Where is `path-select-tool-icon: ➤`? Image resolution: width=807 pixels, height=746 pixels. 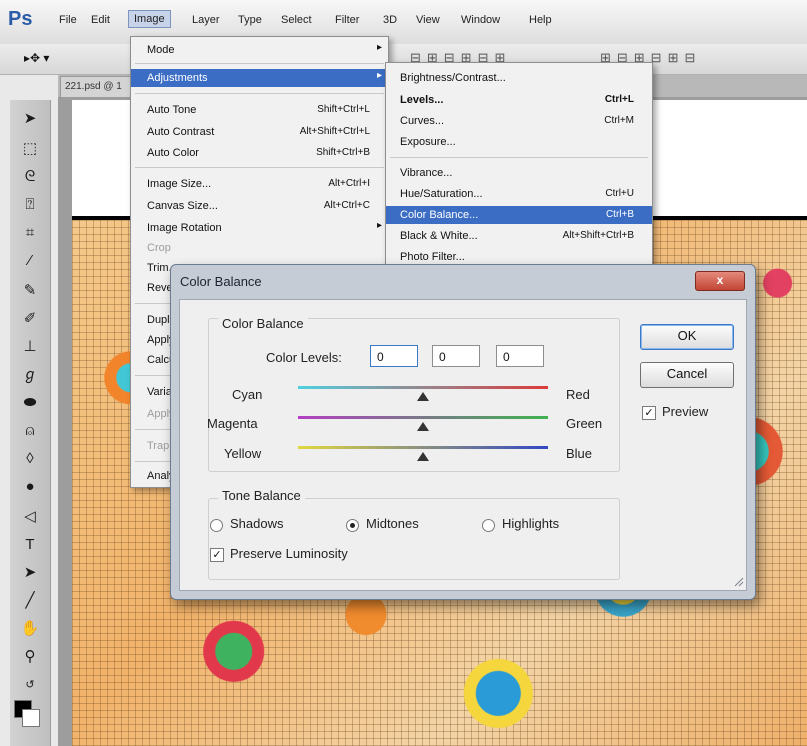 path-select-tool-icon: ➤ is located at coordinates (30, 573).